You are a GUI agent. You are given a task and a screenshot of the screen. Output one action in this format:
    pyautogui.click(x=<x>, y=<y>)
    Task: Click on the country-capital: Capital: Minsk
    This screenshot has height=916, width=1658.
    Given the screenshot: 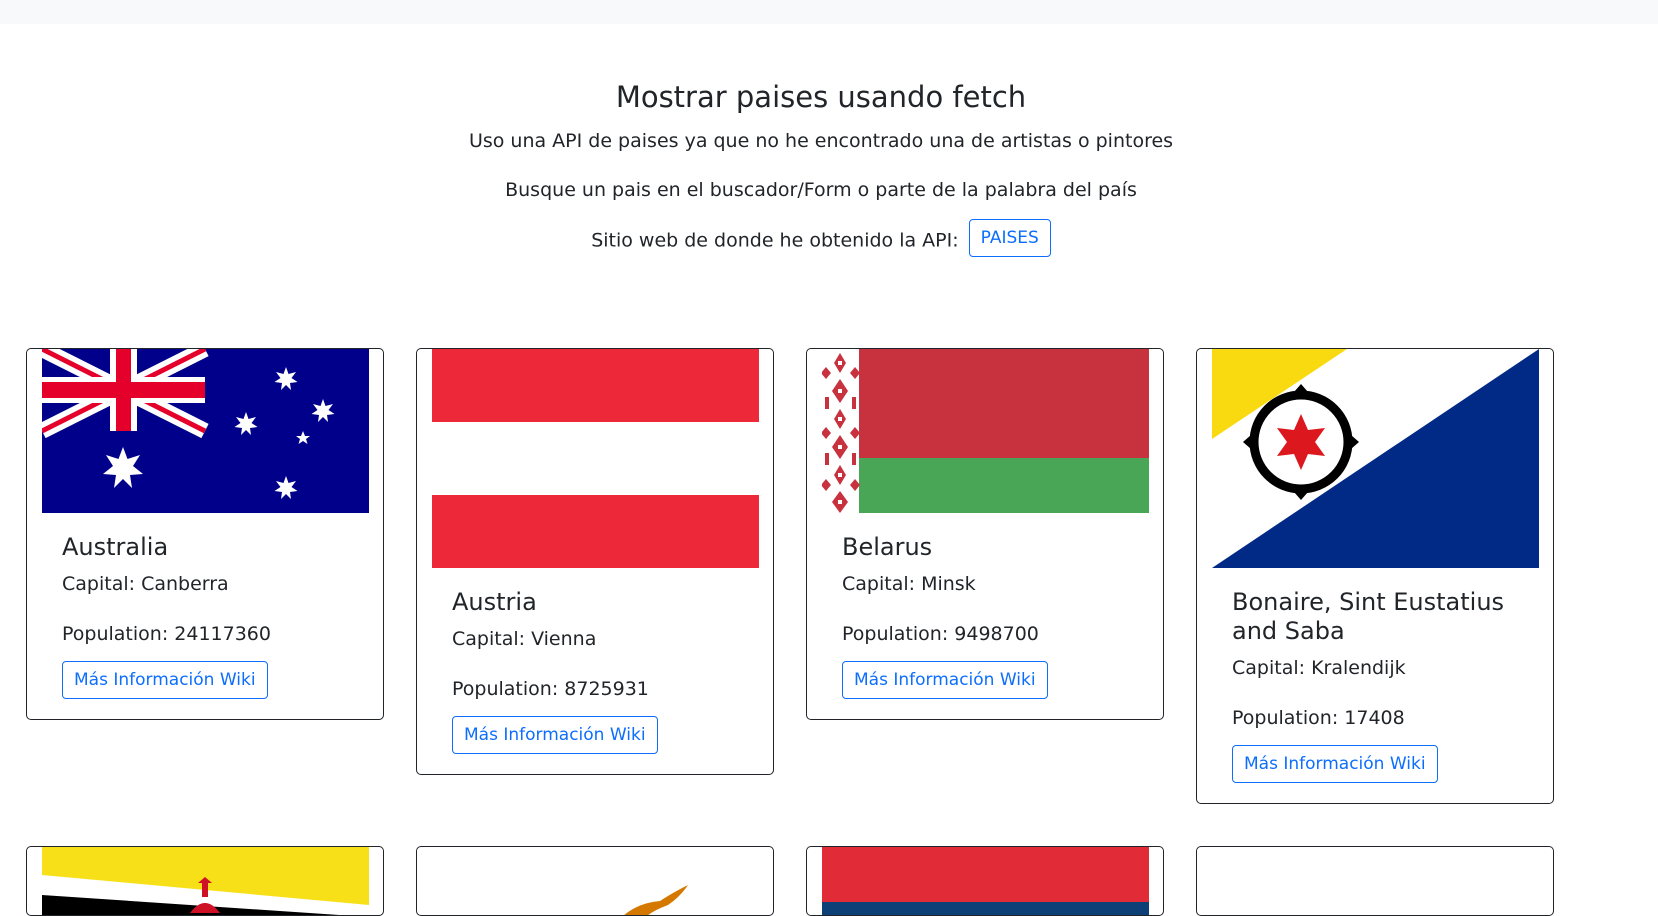 What is the action you would take?
    pyautogui.click(x=909, y=583)
    